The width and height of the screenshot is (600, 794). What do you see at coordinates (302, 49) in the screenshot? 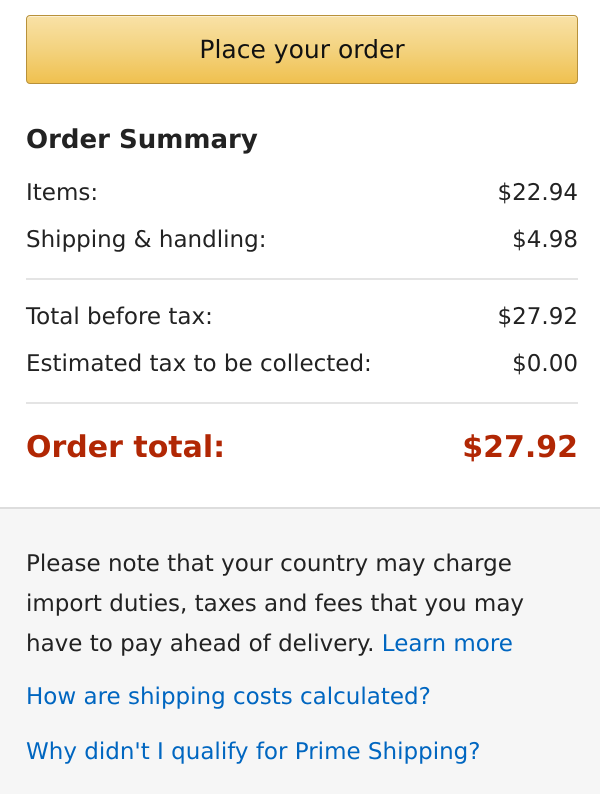
I see `place-order-button: Place your order` at bounding box center [302, 49].